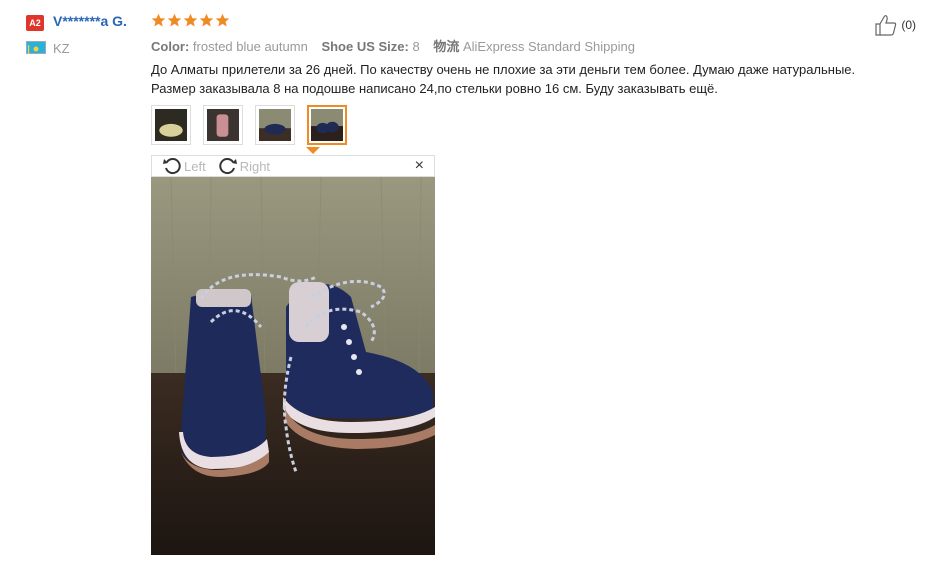 This screenshot has height=569, width=942. Describe the element at coordinates (365, 46) in the screenshot. I see `size-label: Shoe US Size:` at that location.